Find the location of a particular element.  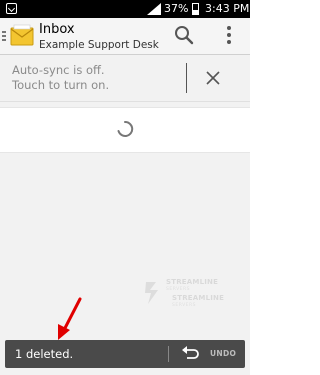

snackbar-divider is located at coordinates (168, 354).